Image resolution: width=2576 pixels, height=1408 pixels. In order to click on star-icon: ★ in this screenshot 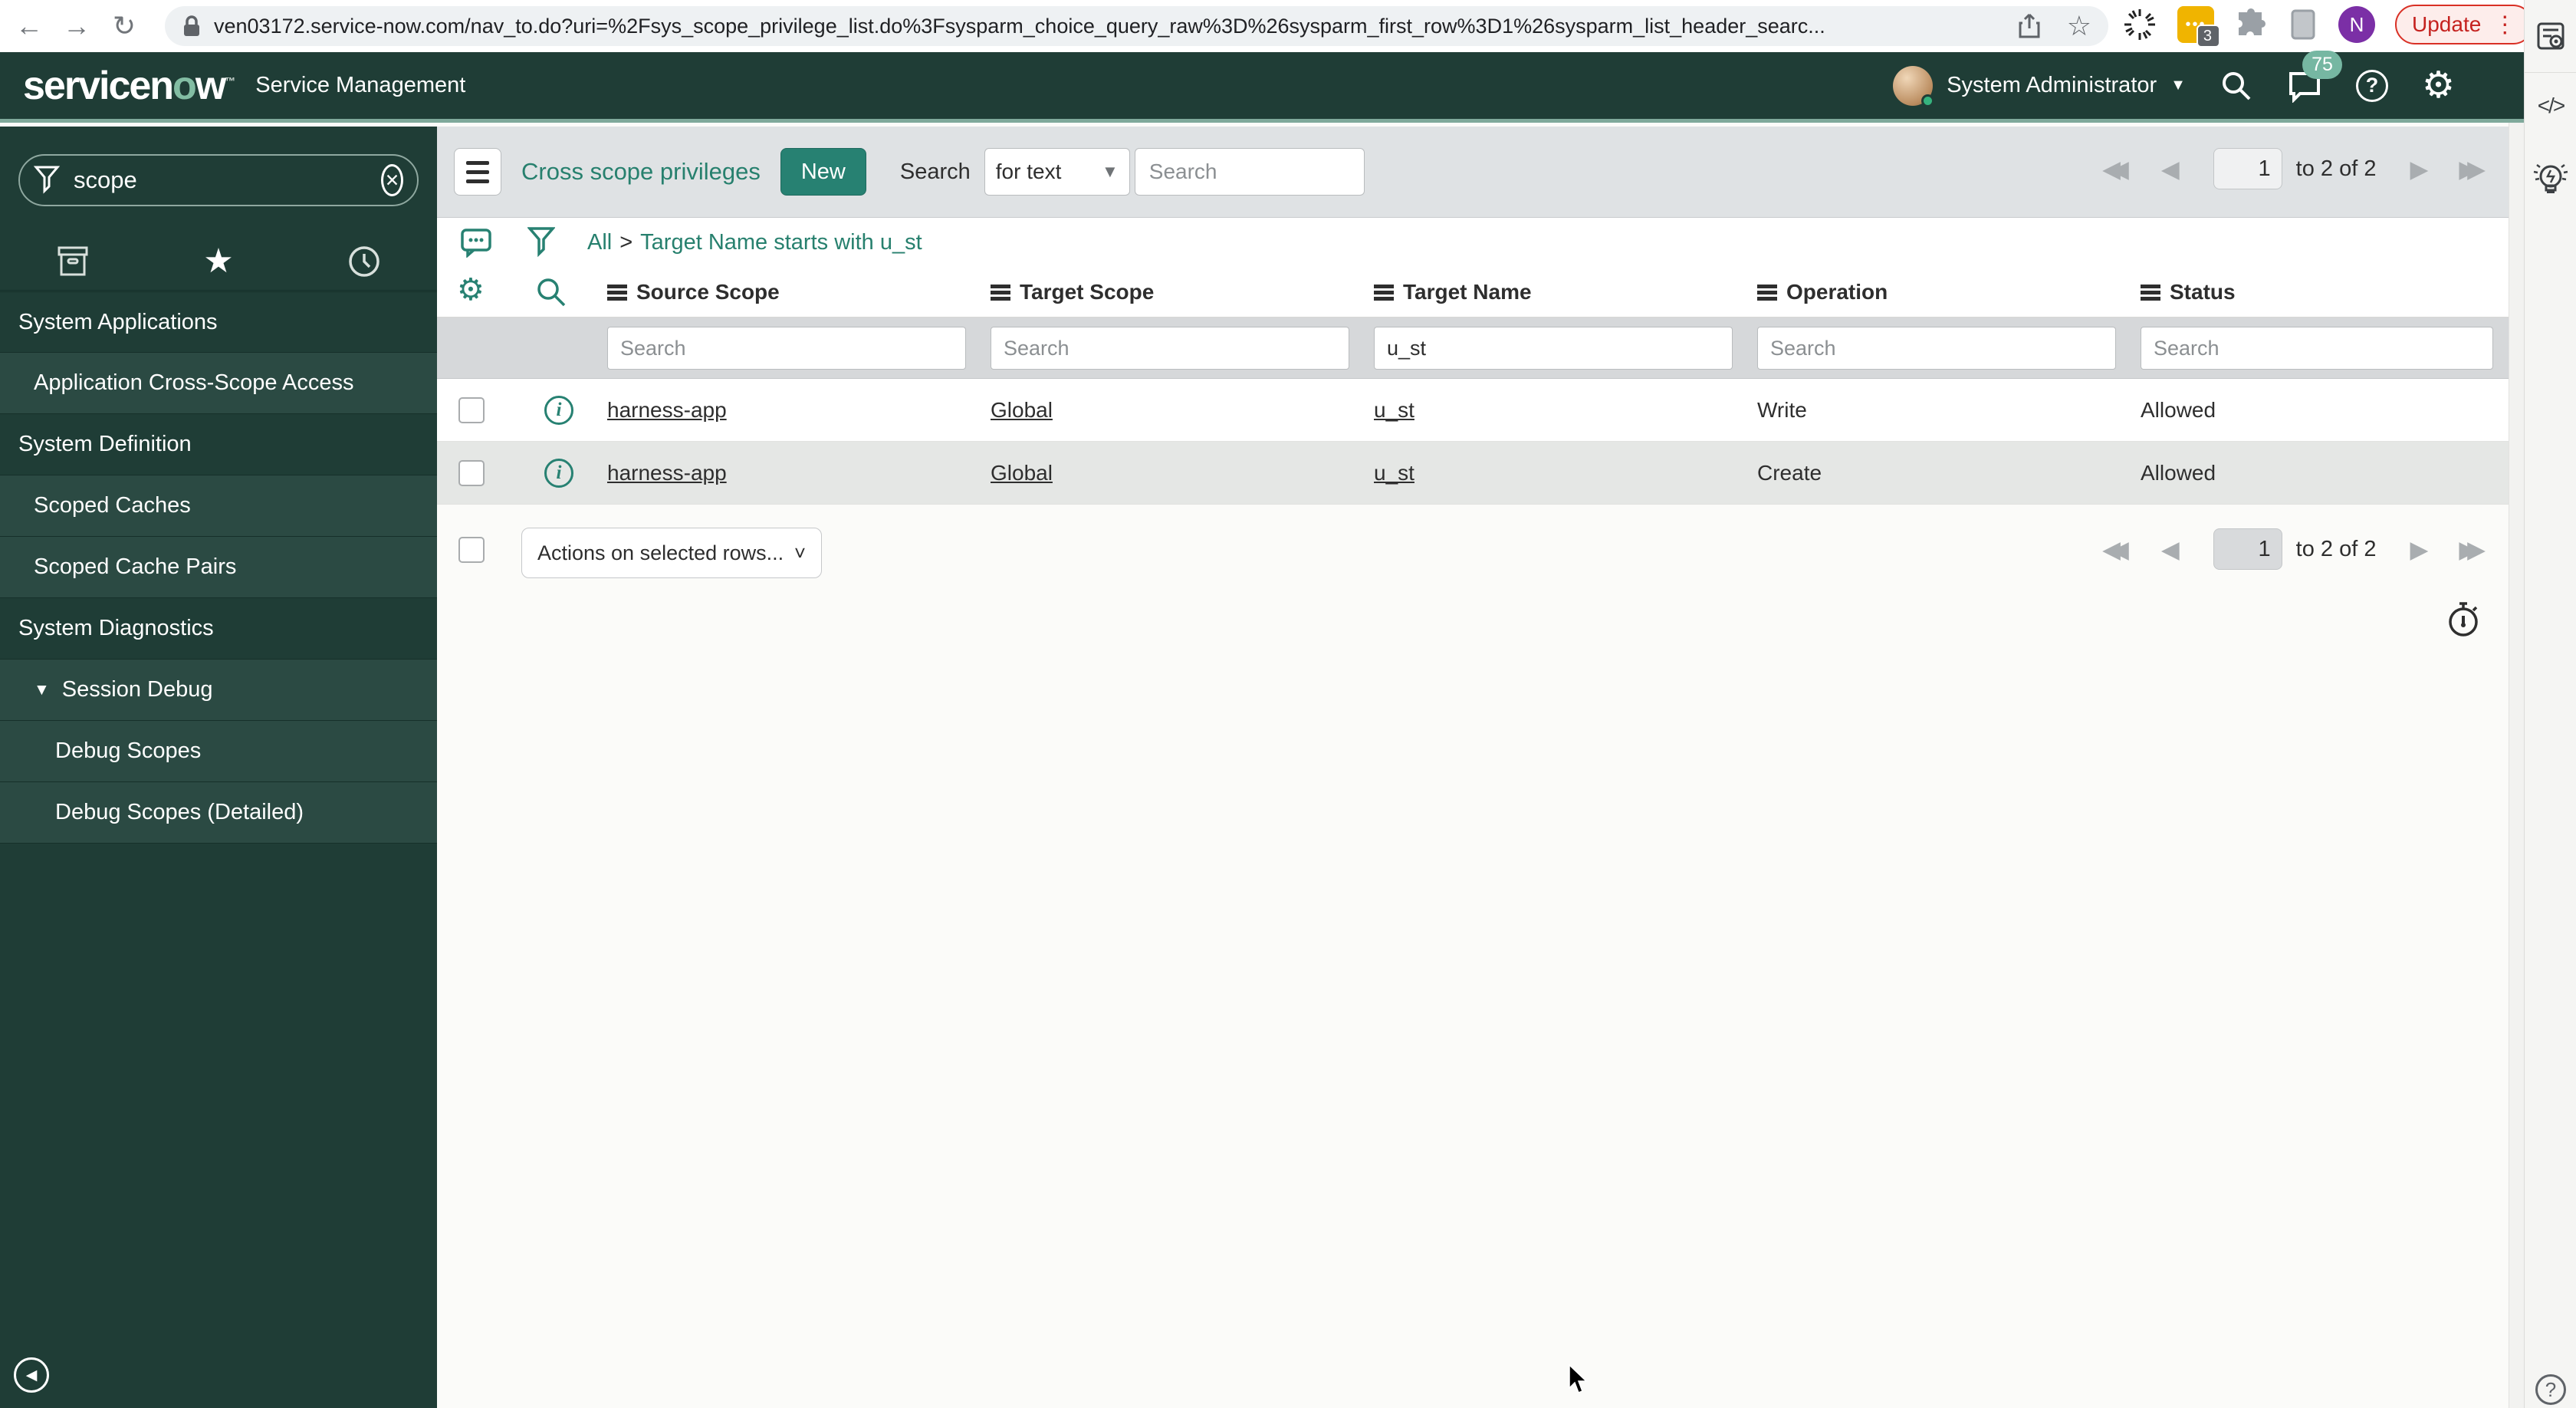, I will do `click(219, 261)`.